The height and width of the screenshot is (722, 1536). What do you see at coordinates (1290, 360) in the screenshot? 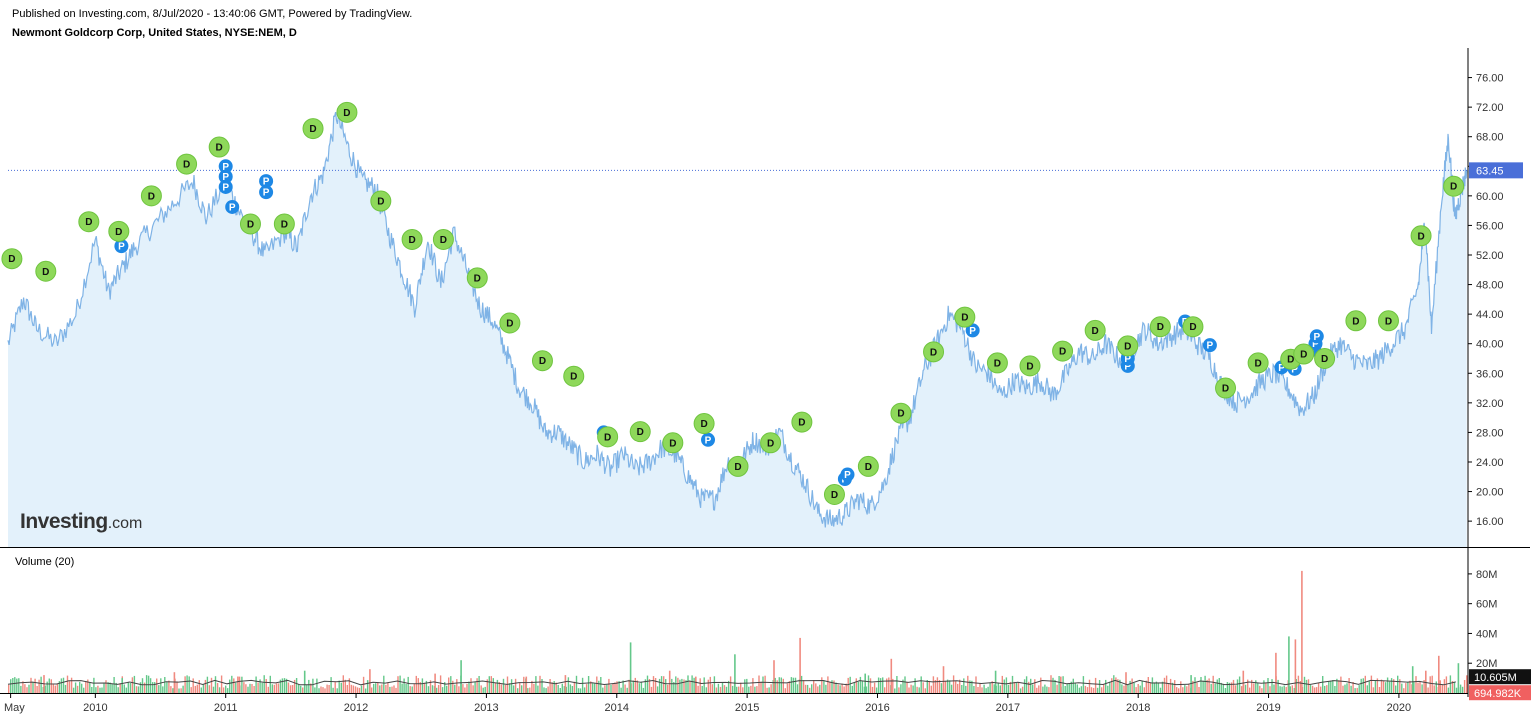
I see `dividend-marker-label-39: D` at bounding box center [1290, 360].